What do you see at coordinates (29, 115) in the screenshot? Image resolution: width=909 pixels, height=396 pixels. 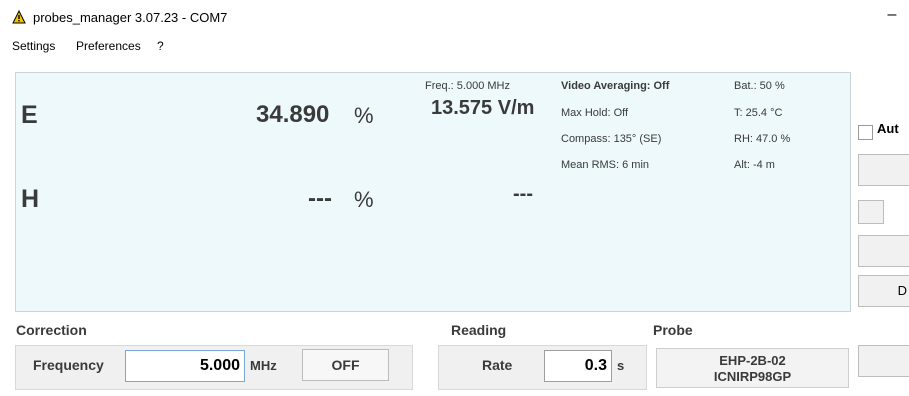 I see `e-field-label: E` at bounding box center [29, 115].